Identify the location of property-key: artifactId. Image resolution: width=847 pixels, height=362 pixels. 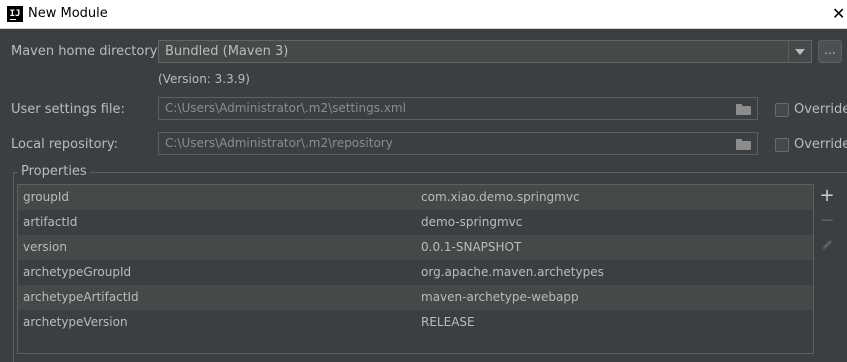
(50, 222).